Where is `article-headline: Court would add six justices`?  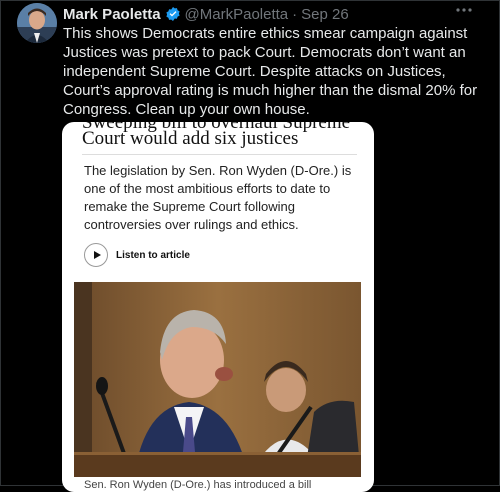 article-headline: Court would add six justices is located at coordinates (190, 138).